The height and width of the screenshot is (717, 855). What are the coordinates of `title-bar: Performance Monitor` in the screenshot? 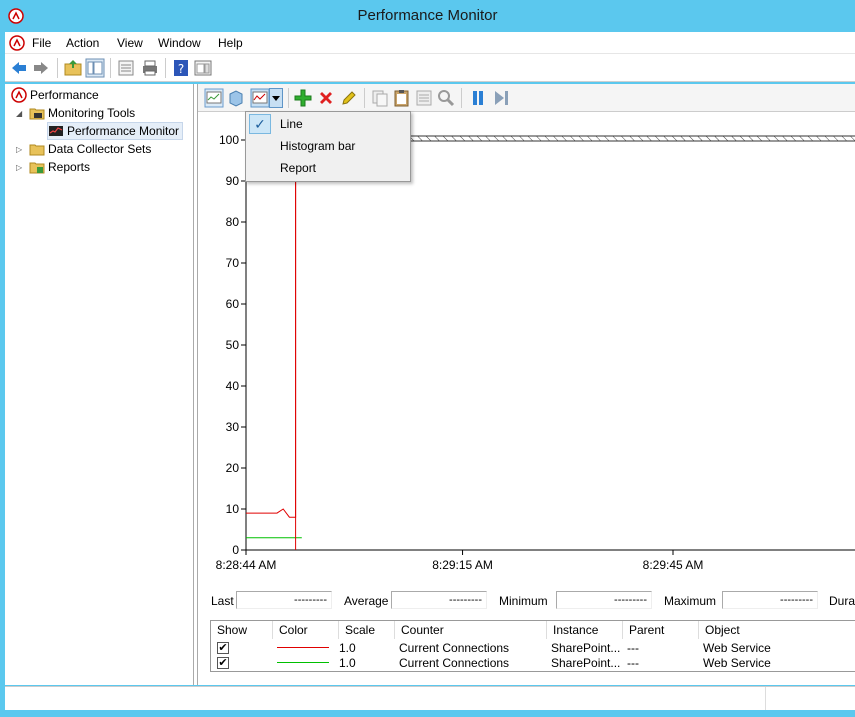 It's located at (427, 16).